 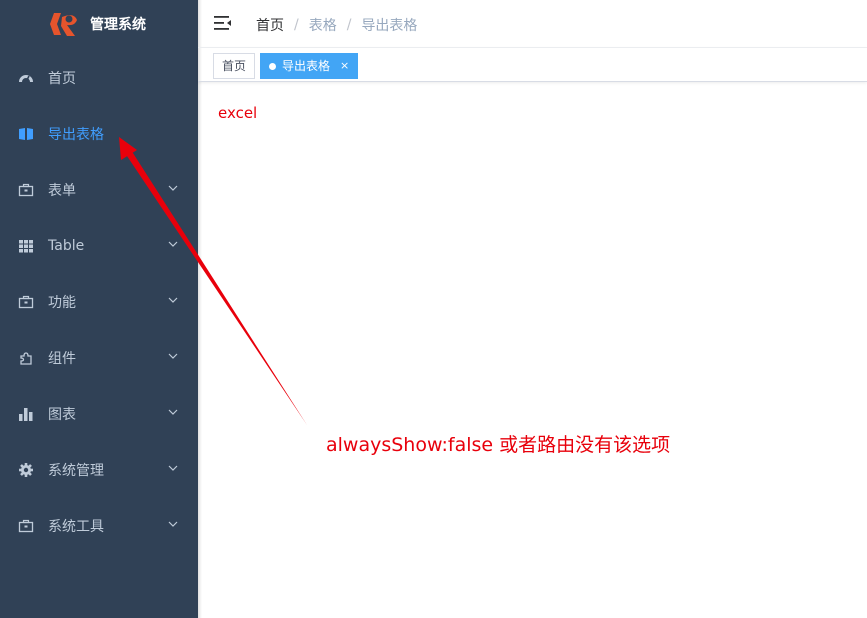 What do you see at coordinates (498, 445) in the screenshot?
I see `annotation-label: alwaysShow:false 或者路由没有该选项` at bounding box center [498, 445].